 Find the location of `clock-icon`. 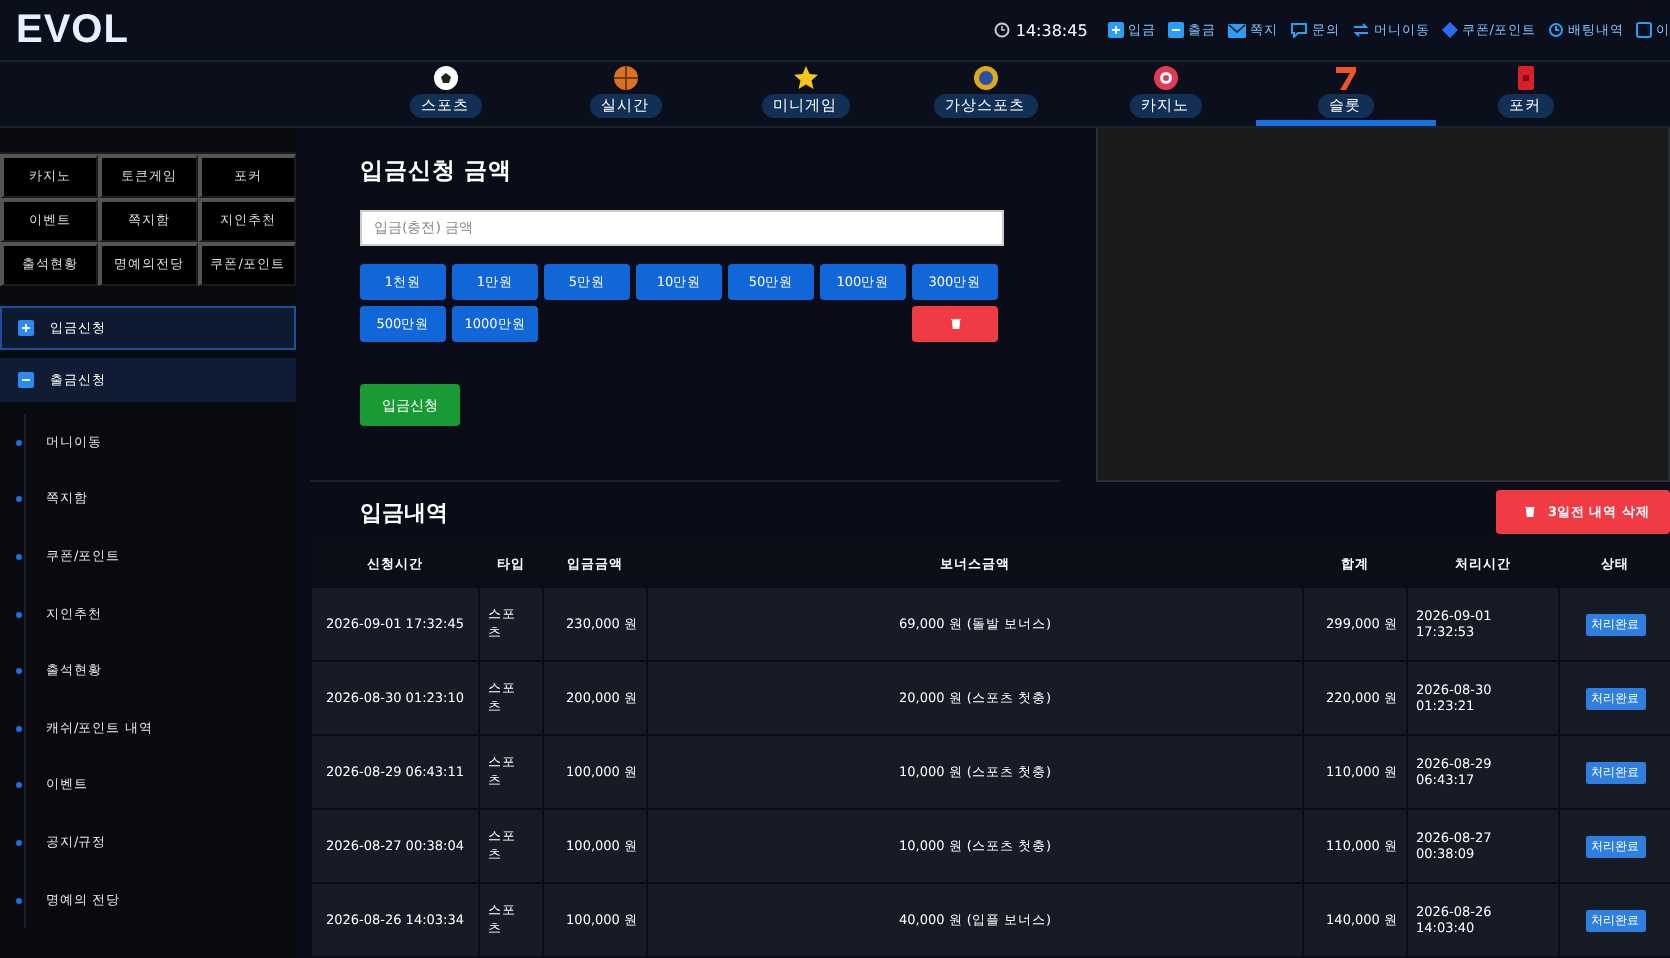

clock-icon is located at coordinates (1001, 30).